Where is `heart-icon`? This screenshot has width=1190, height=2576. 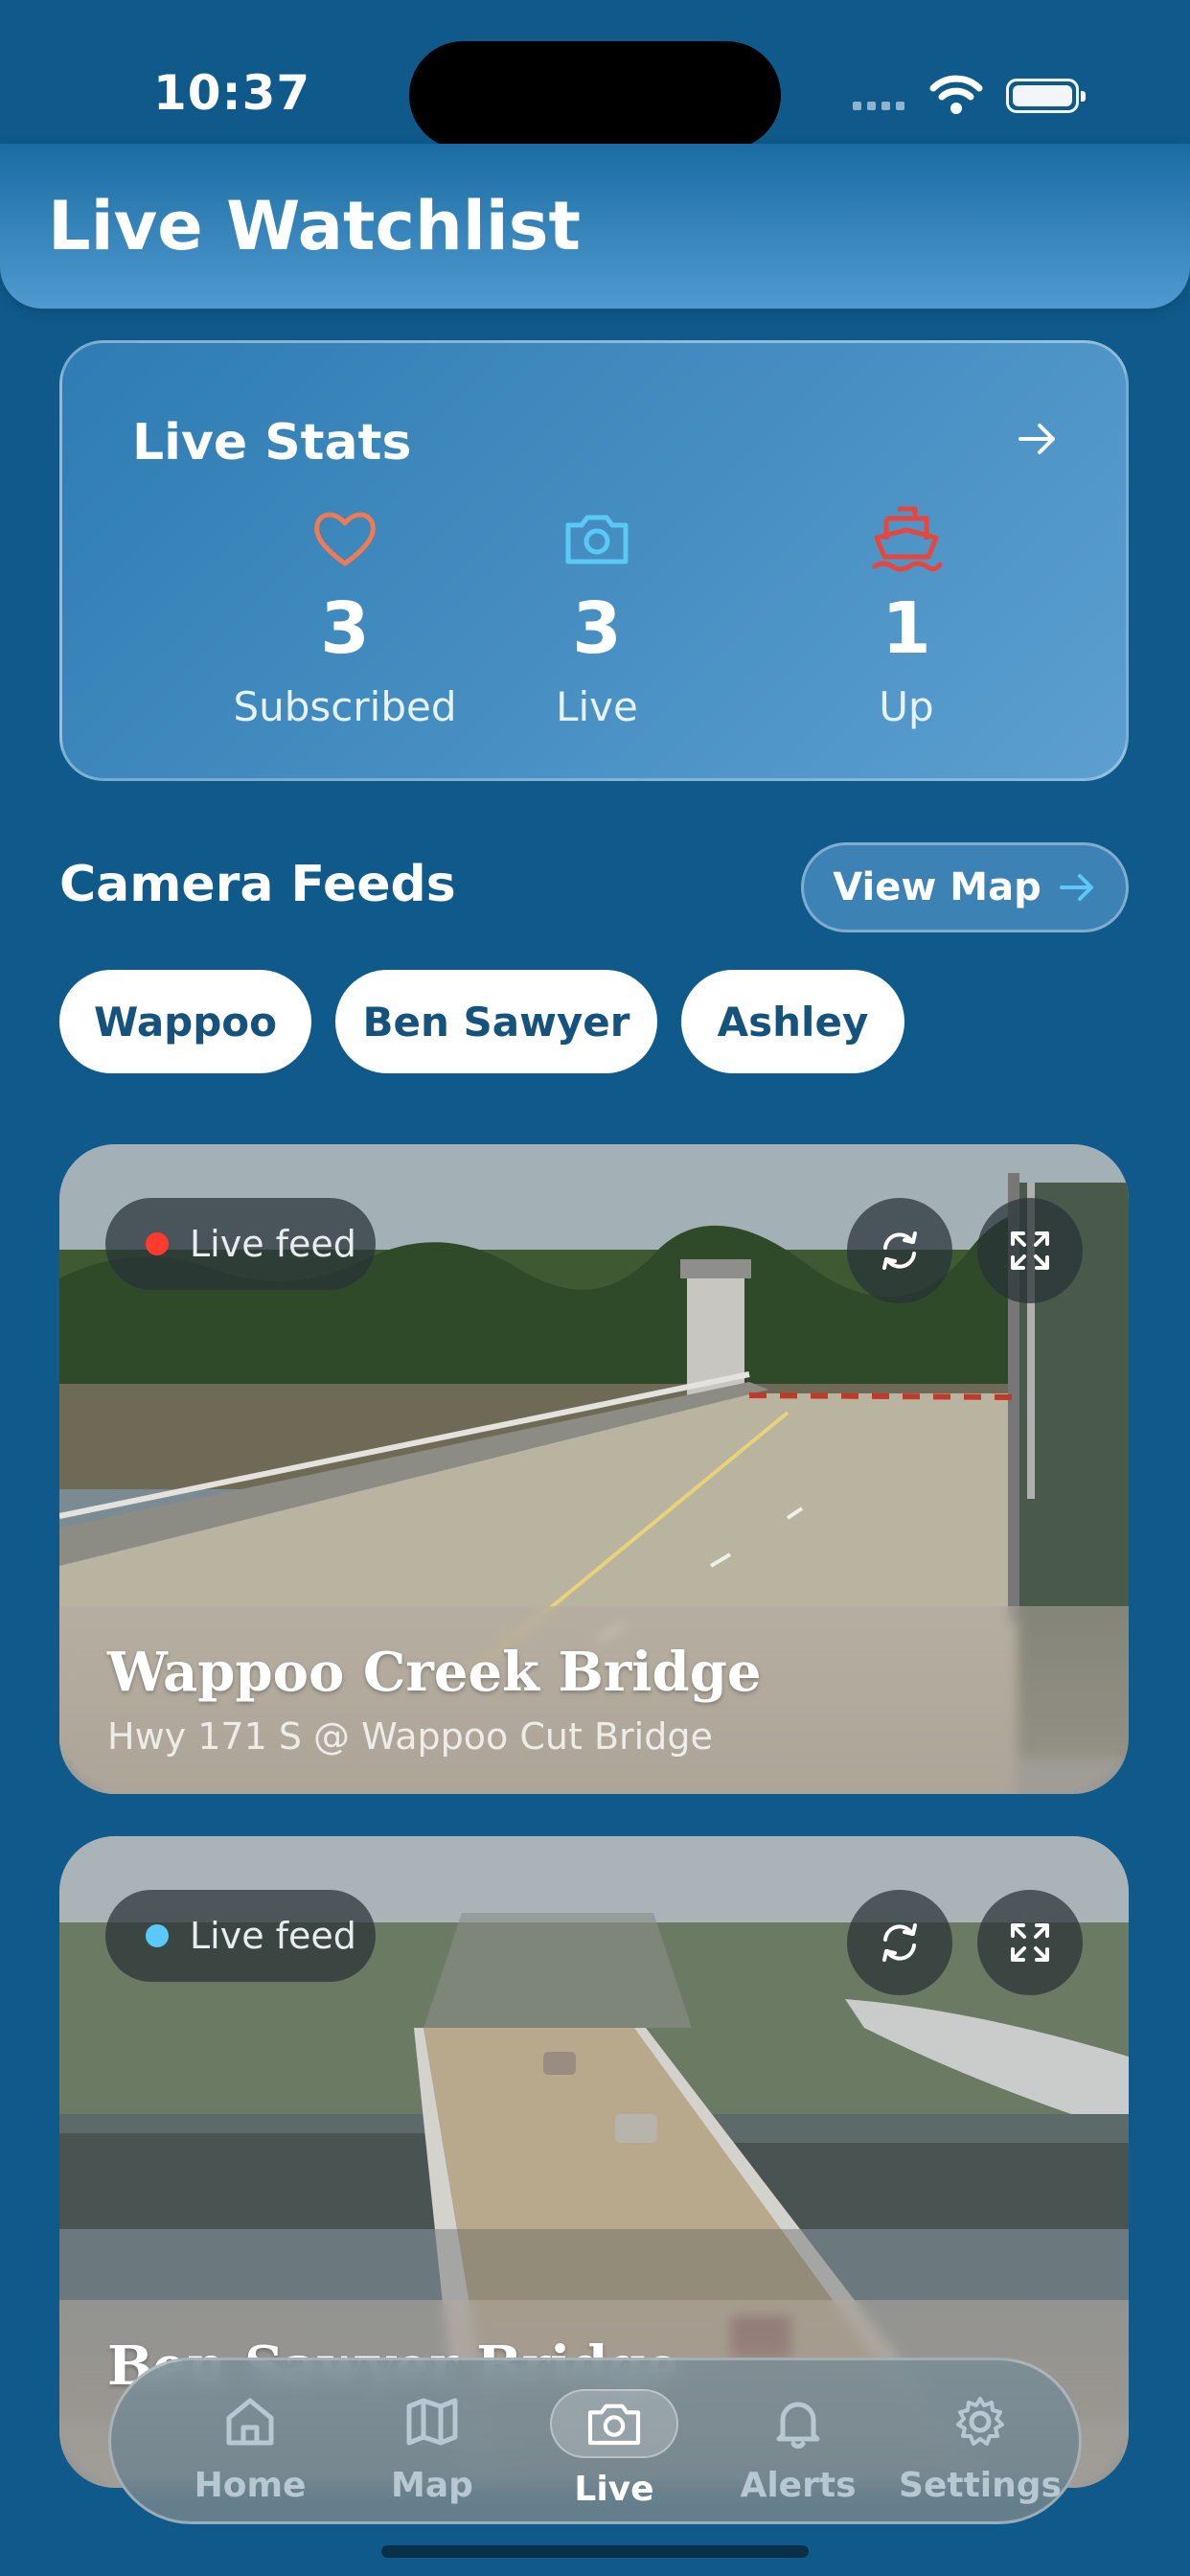
heart-icon is located at coordinates (345, 539).